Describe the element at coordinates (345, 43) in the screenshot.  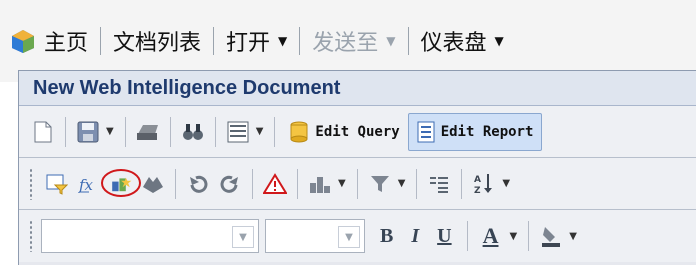
I see `send-to-label: 发送至` at that location.